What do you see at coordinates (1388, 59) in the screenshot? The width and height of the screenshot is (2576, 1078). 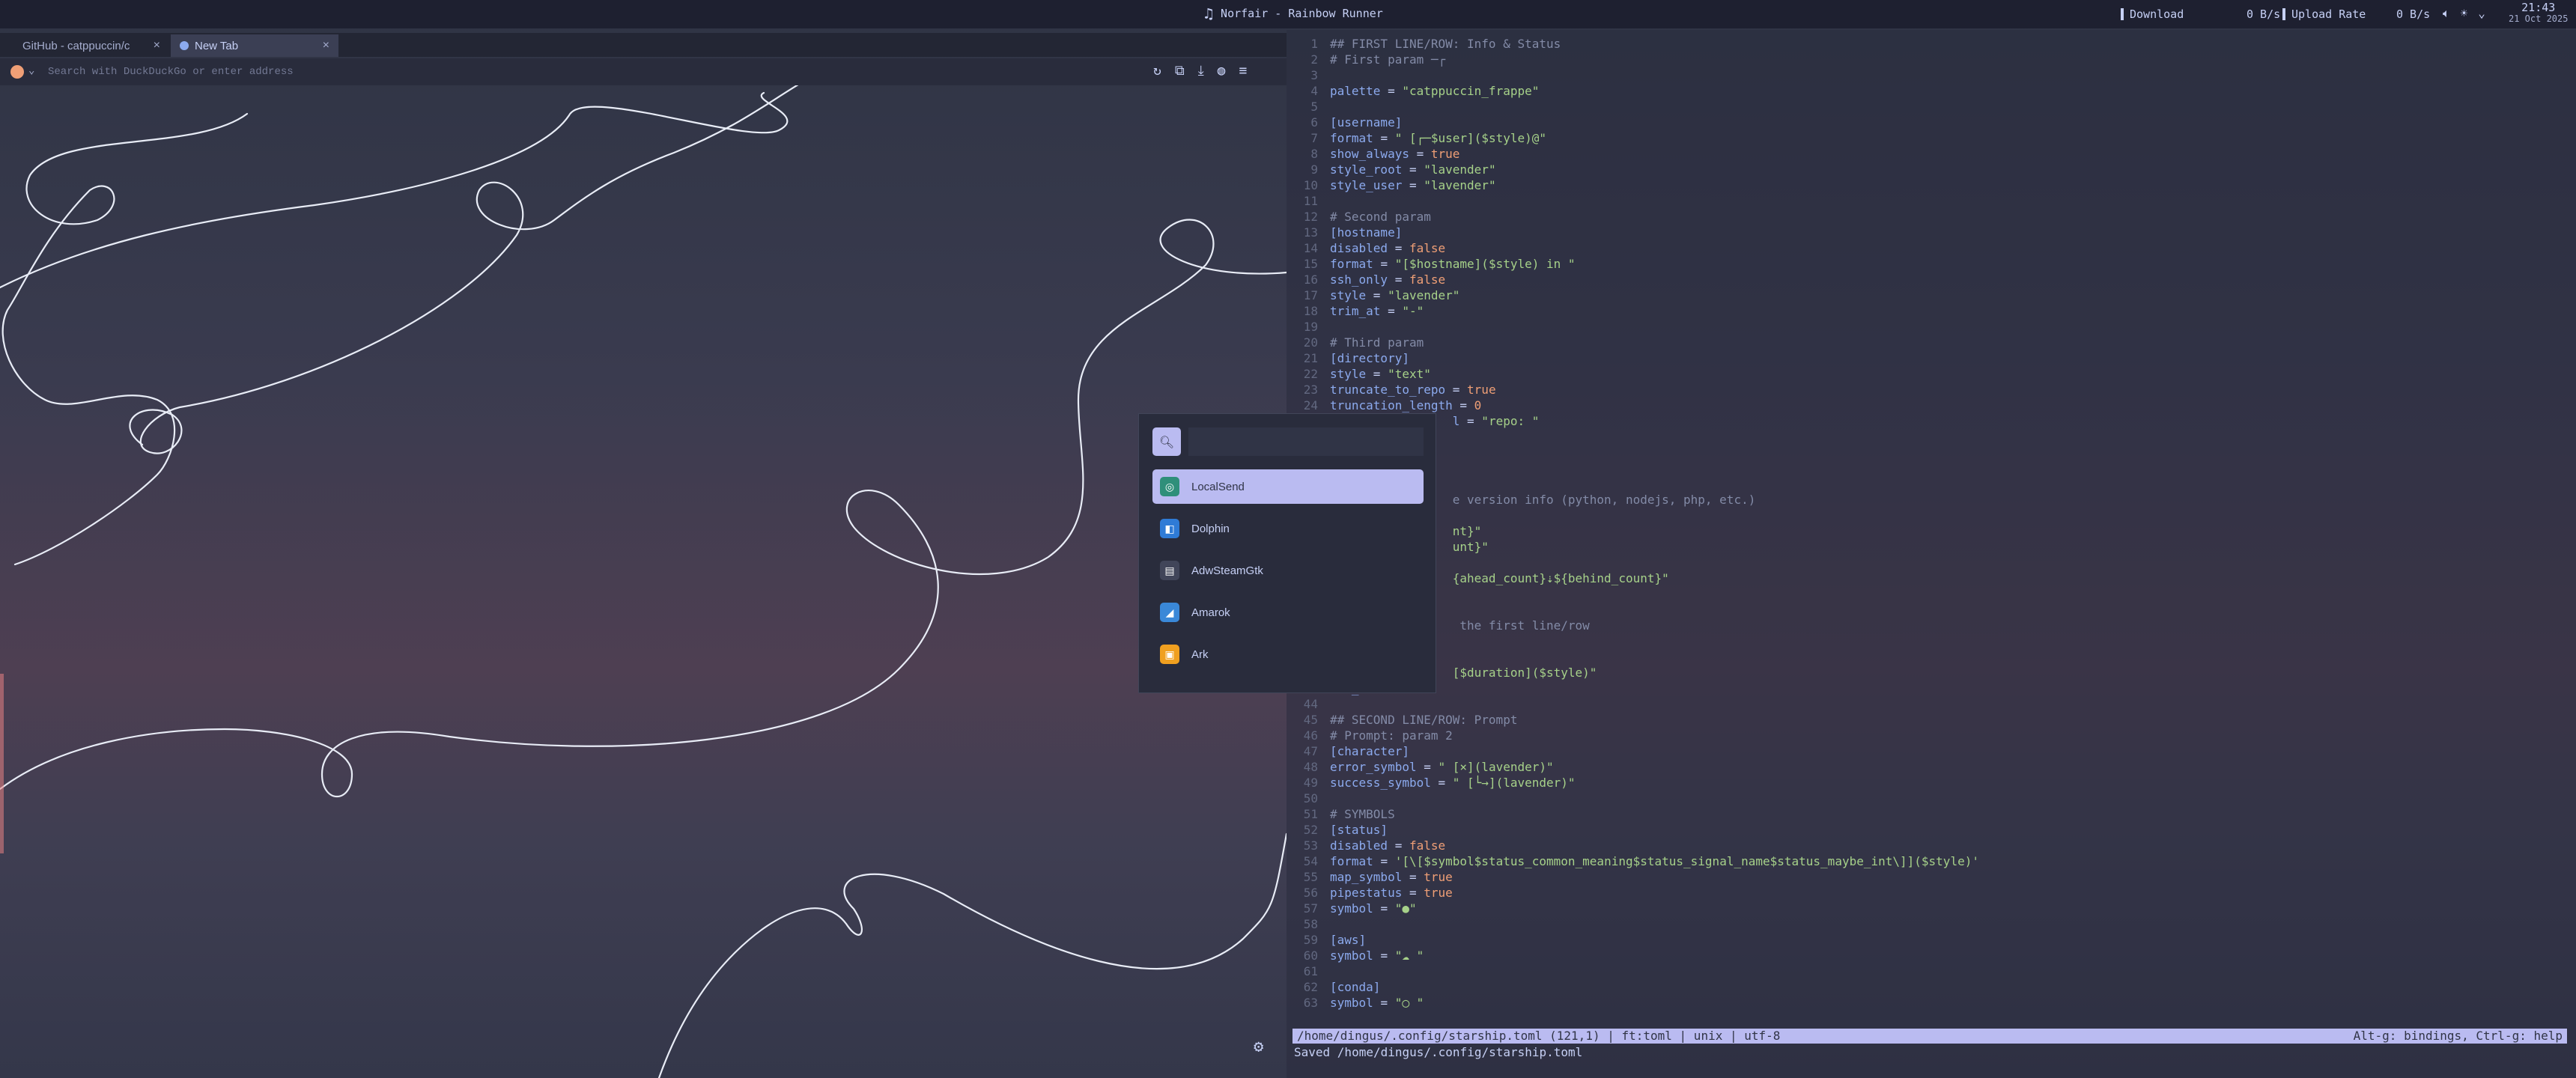 I see `line-text: # First param ─┌` at bounding box center [1388, 59].